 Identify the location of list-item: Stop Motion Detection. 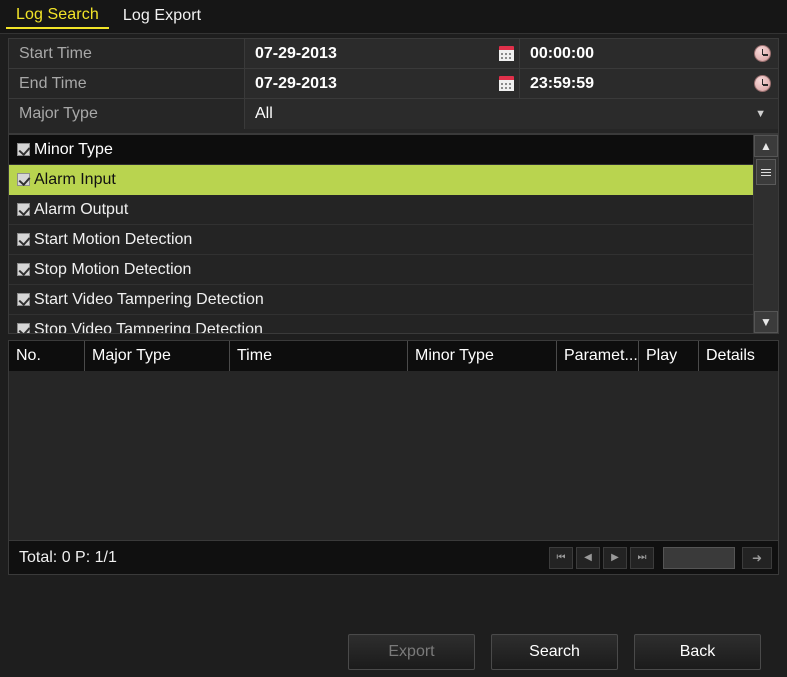
(381, 270).